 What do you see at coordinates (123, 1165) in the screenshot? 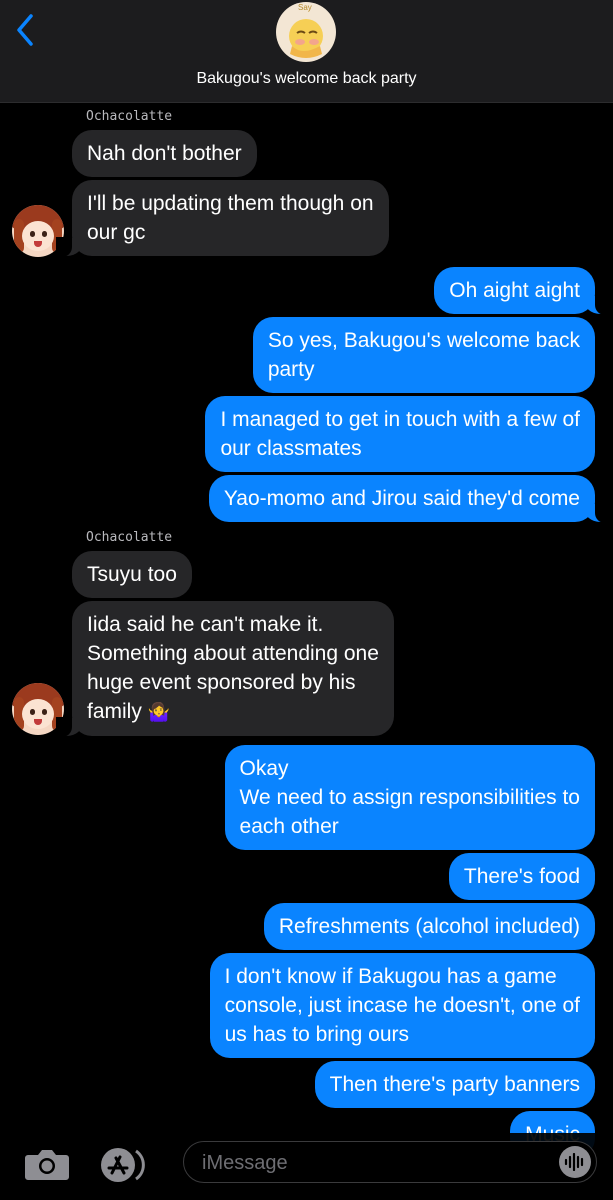
I see `app-store-icon` at bounding box center [123, 1165].